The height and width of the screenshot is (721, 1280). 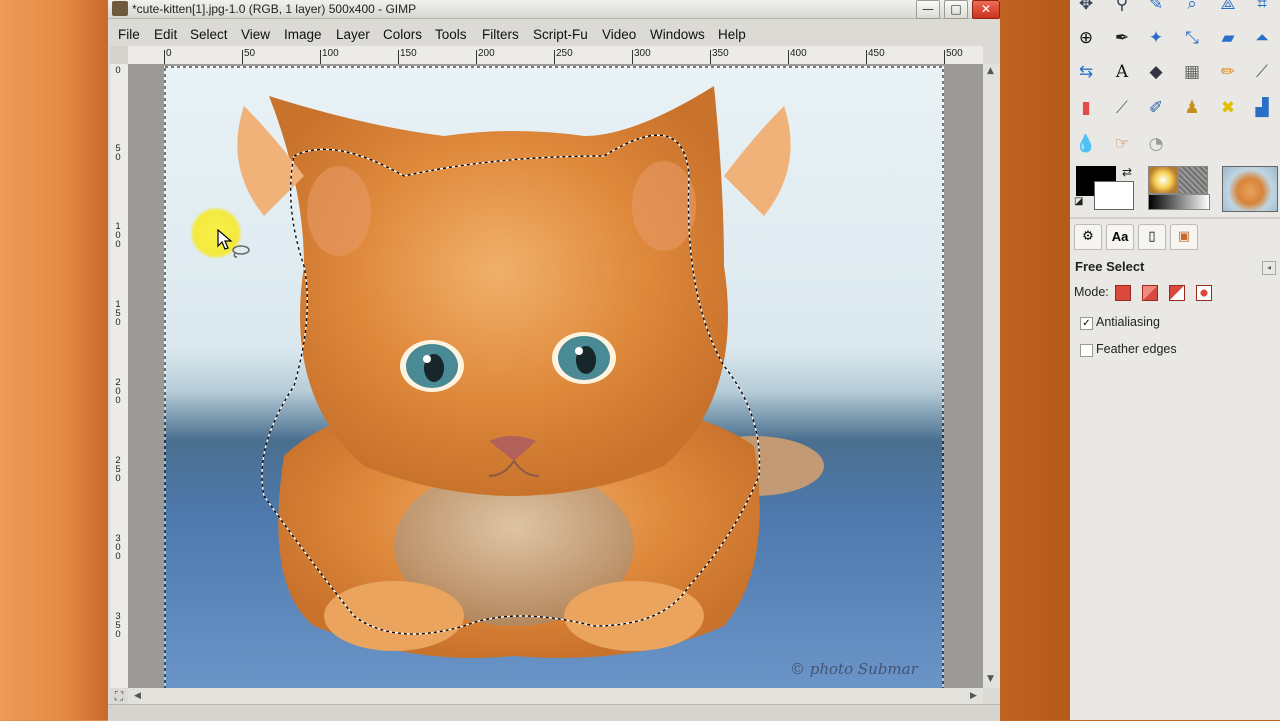 What do you see at coordinates (1269, 268) in the screenshot?
I see `tab-menu-icon: ◂` at bounding box center [1269, 268].